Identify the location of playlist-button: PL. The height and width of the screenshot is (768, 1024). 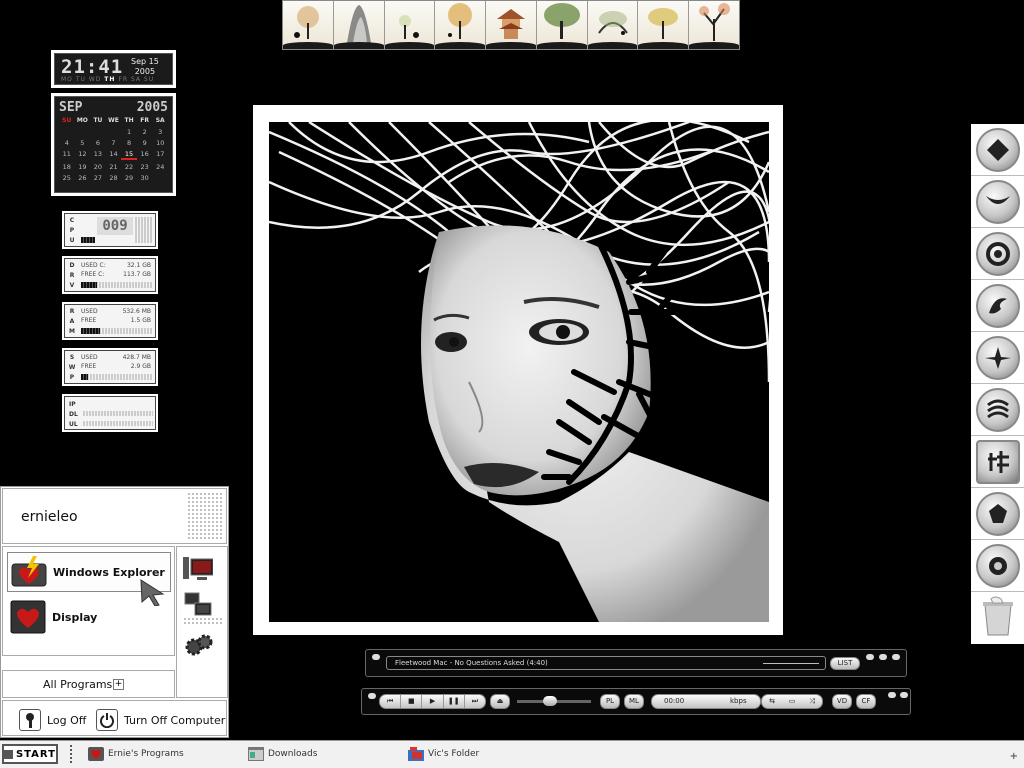
(610, 701).